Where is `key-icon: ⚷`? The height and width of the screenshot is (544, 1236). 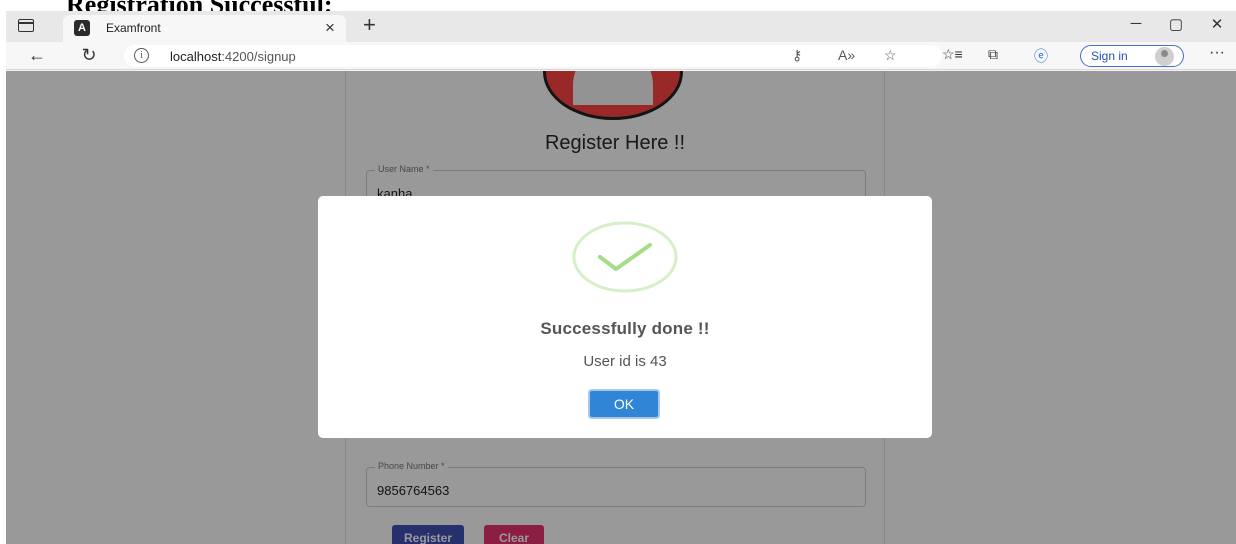 key-icon: ⚷ is located at coordinates (797, 55).